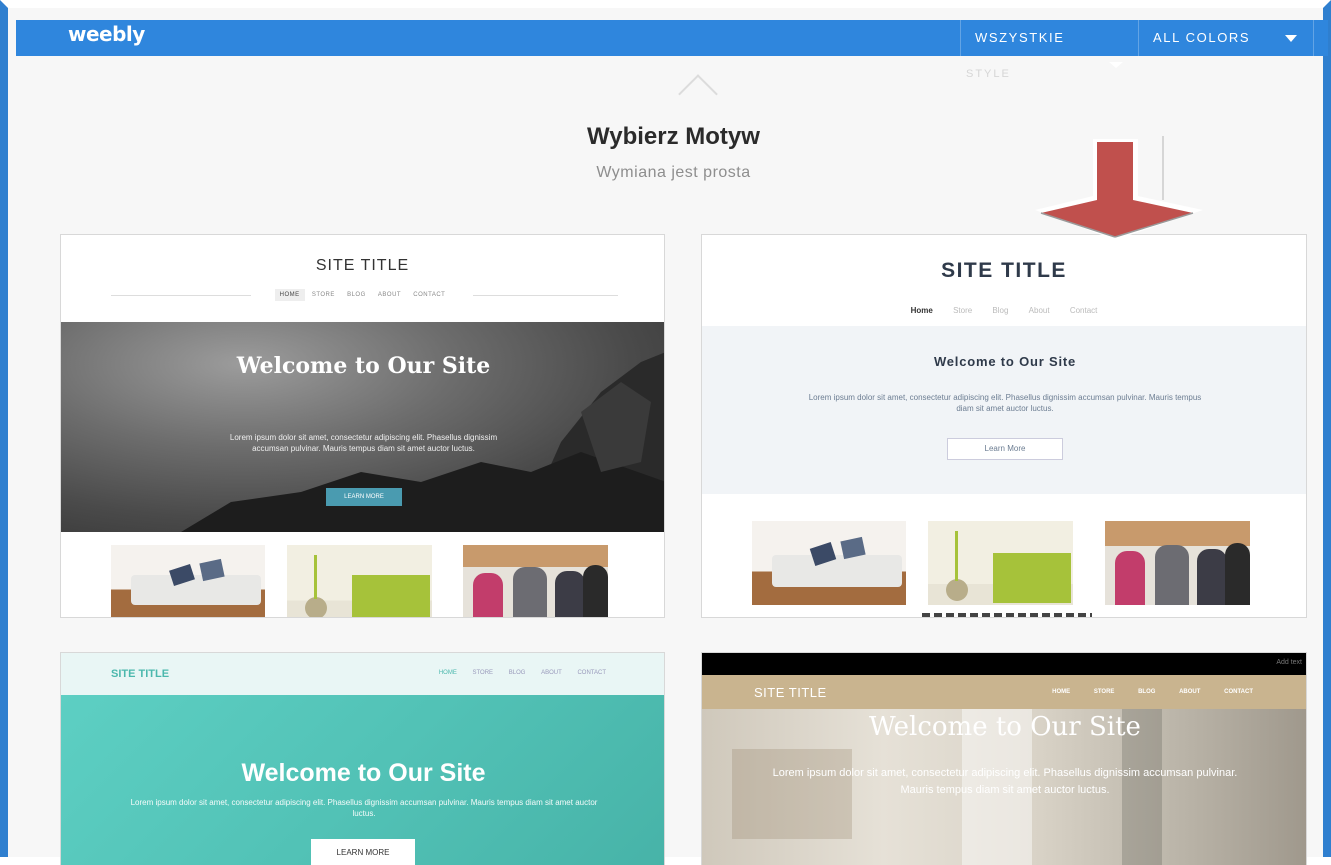  What do you see at coordinates (1020, 37) in the screenshot?
I see `style-filter-label: WSZYSTKIE` at bounding box center [1020, 37].